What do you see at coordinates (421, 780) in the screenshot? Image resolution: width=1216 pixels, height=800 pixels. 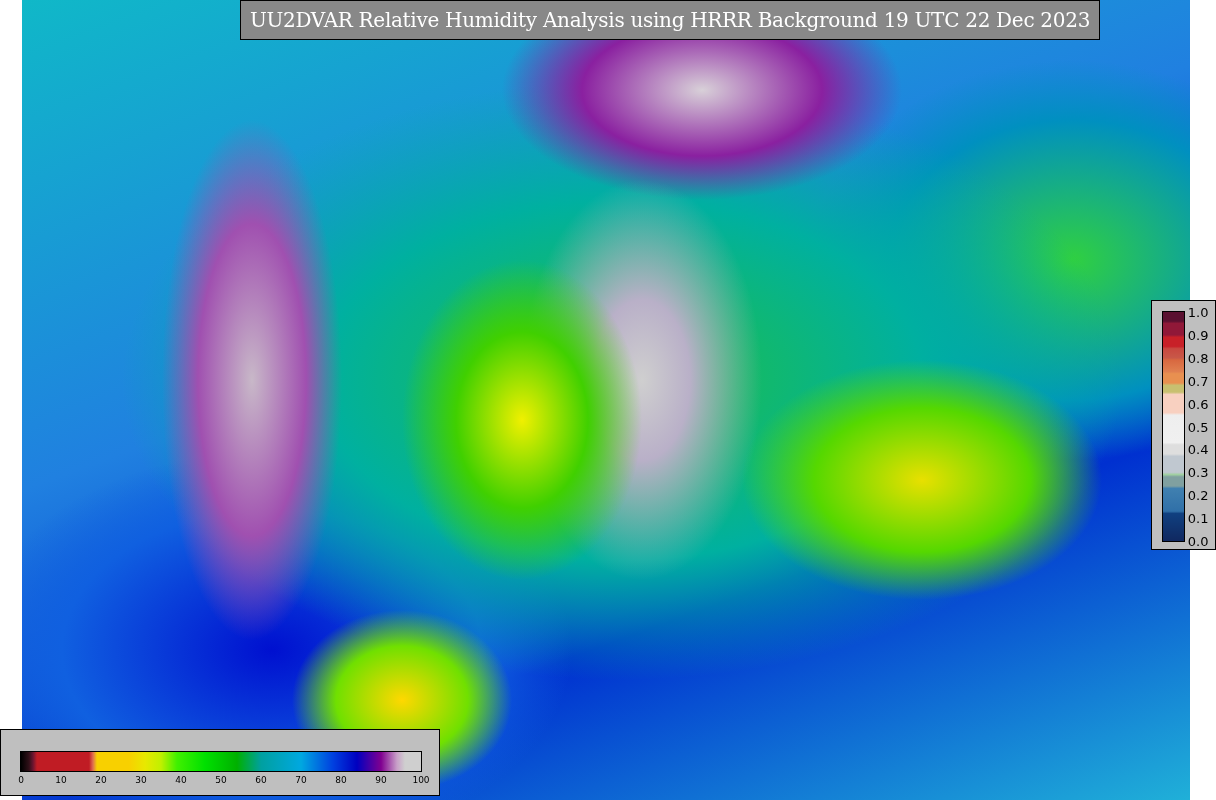 I see `scale-label: 100` at bounding box center [421, 780].